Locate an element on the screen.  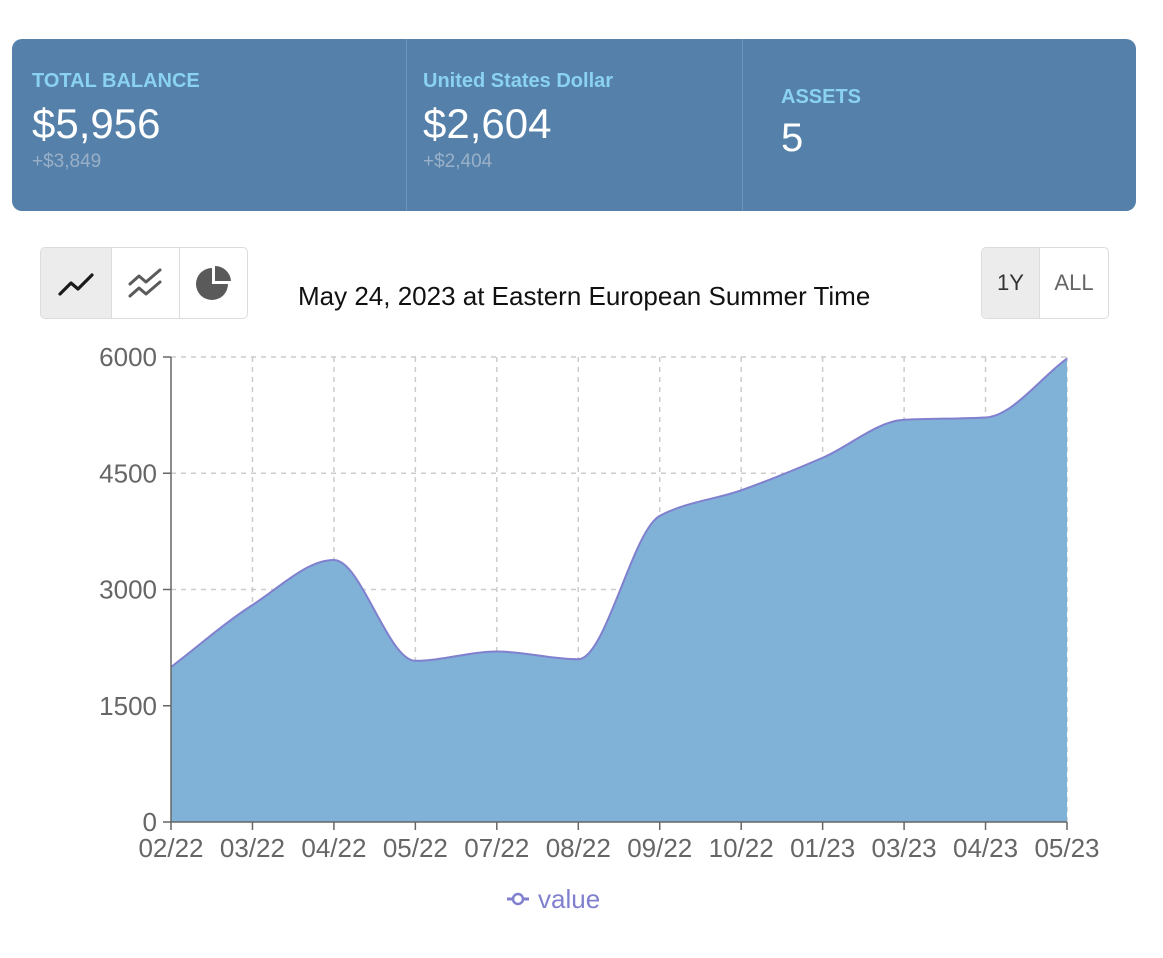
x-tick-label: 10/22 is located at coordinates (741, 848).